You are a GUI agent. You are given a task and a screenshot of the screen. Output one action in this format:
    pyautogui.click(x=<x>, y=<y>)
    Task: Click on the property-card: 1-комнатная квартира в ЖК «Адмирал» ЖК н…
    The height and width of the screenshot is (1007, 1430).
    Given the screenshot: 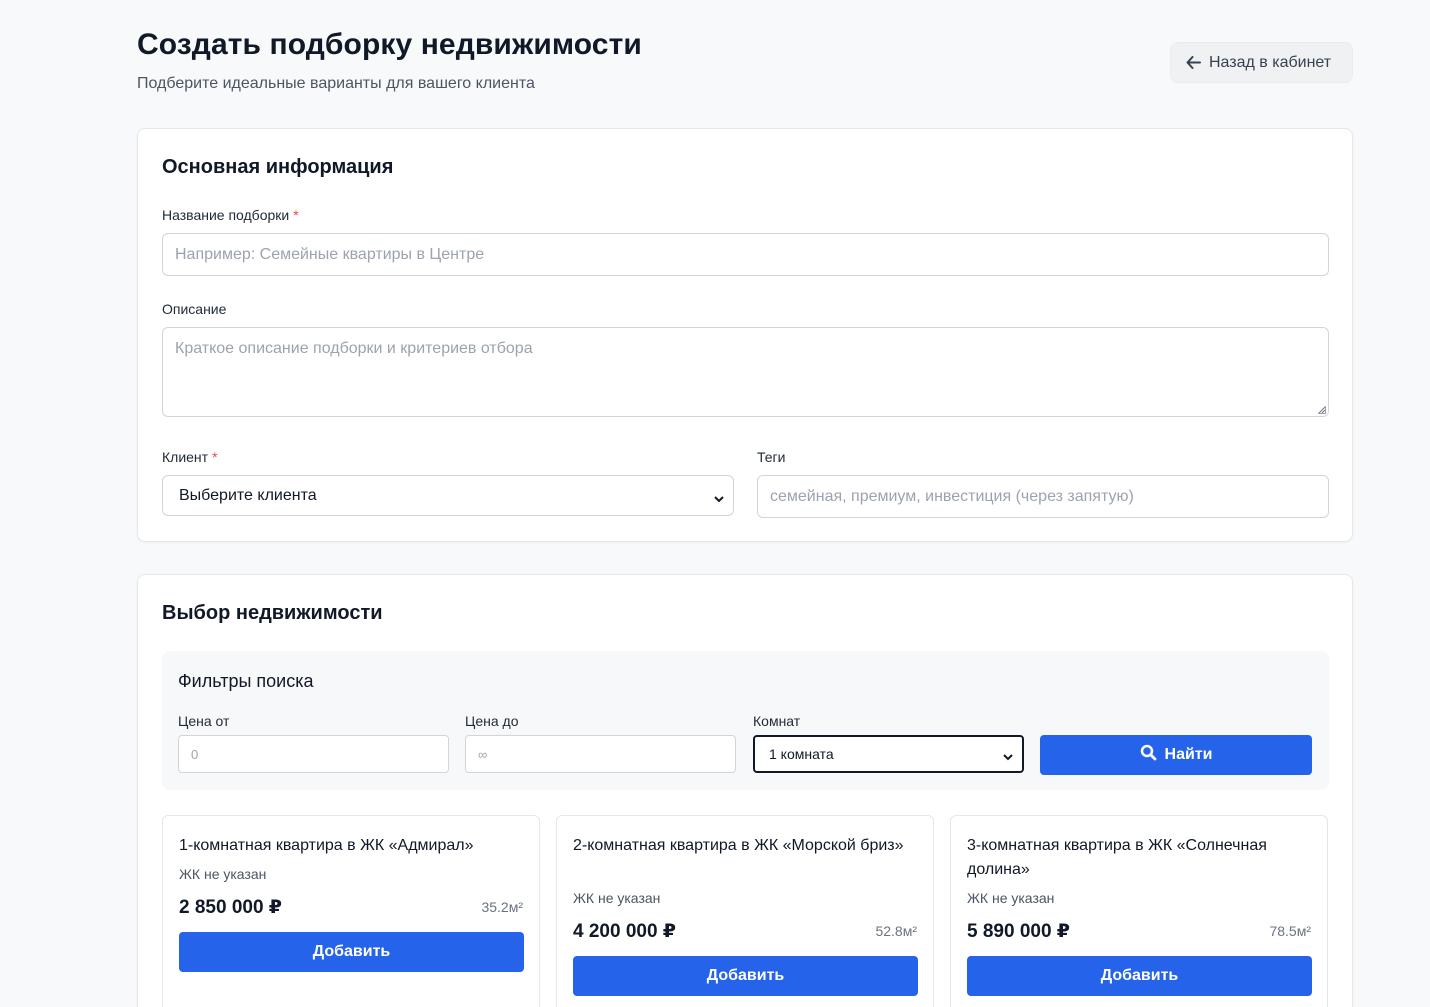 What is the action you would take?
    pyautogui.click(x=351, y=911)
    